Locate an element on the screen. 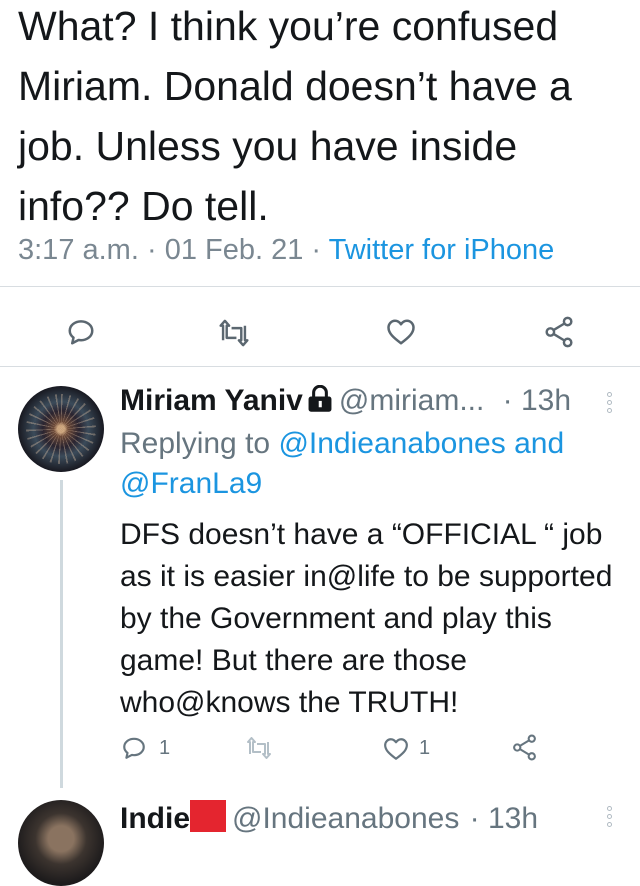 This screenshot has width=640, height=886. reply-header: Miriam Yaniv @miriam... · 13h is located at coordinates (345, 402).